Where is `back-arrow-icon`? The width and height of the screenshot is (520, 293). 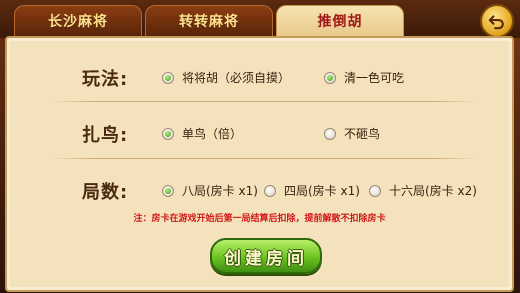
back-arrow-icon is located at coordinates (496, 22).